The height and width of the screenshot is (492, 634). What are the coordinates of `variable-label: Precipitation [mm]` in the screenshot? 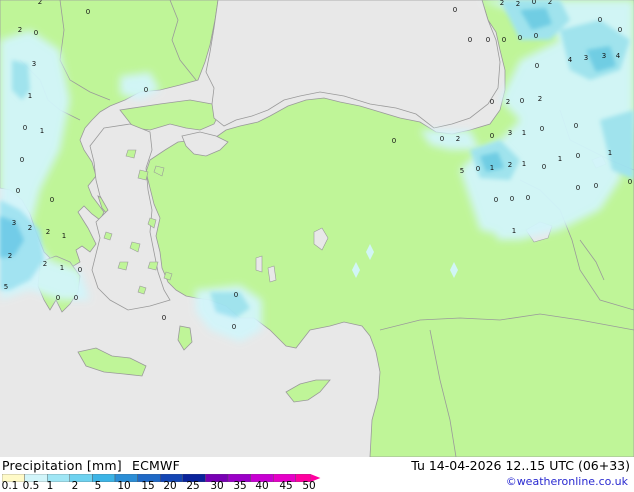 It's located at (62, 465).